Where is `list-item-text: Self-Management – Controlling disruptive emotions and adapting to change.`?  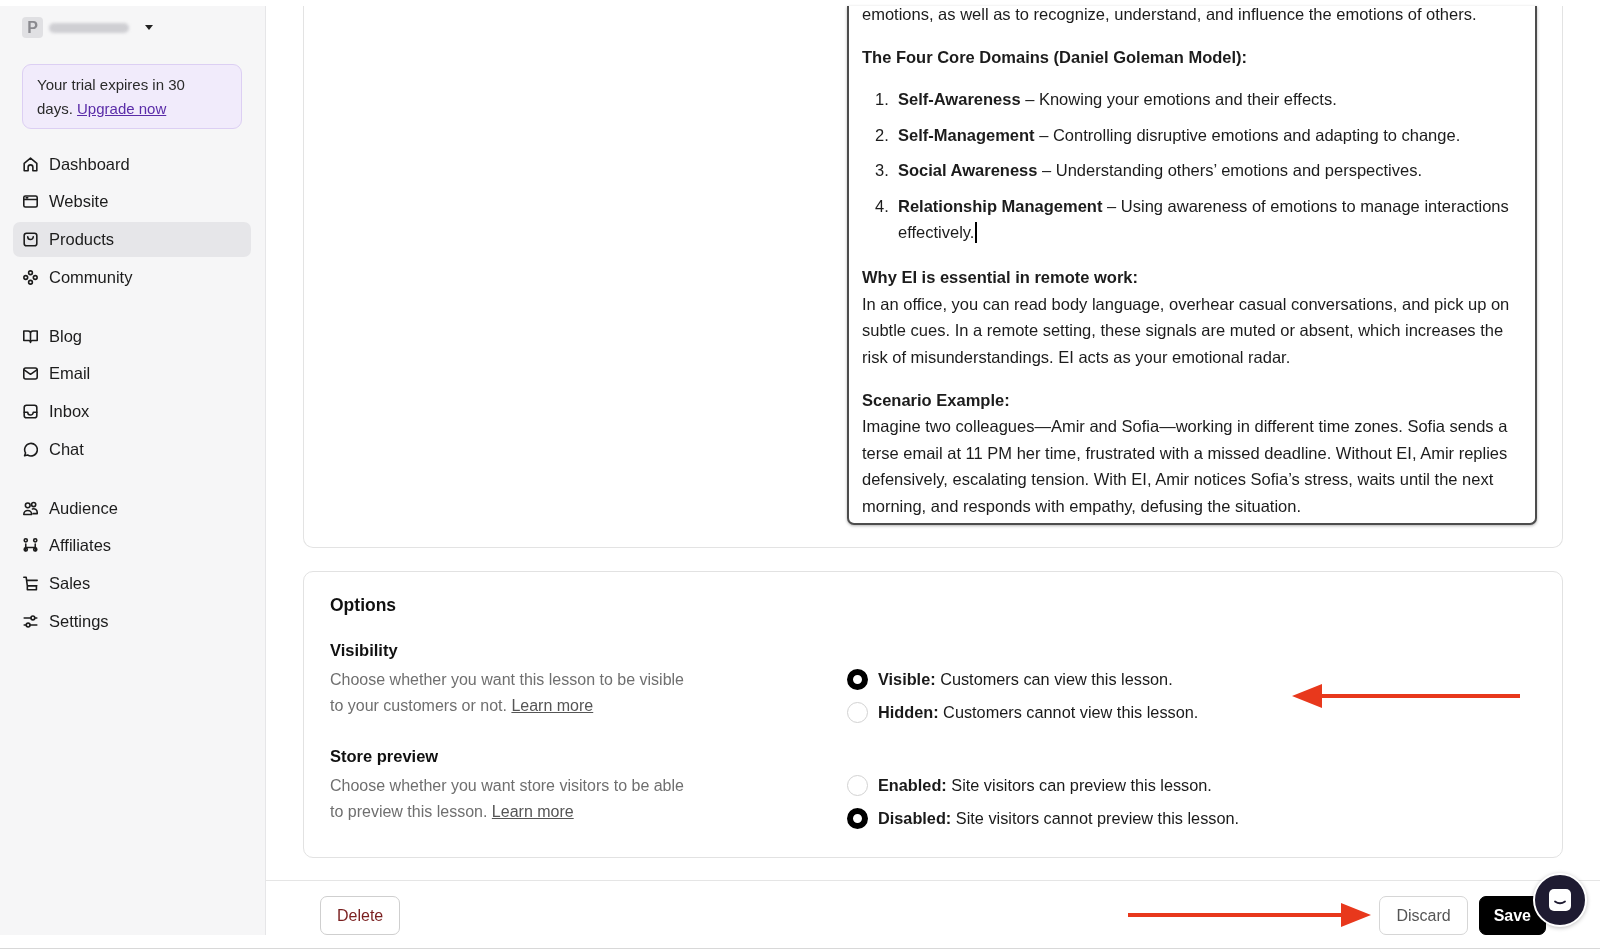 list-item-text: Self-Management – Controlling disruptive emotions and adapting to change. is located at coordinates (1179, 134).